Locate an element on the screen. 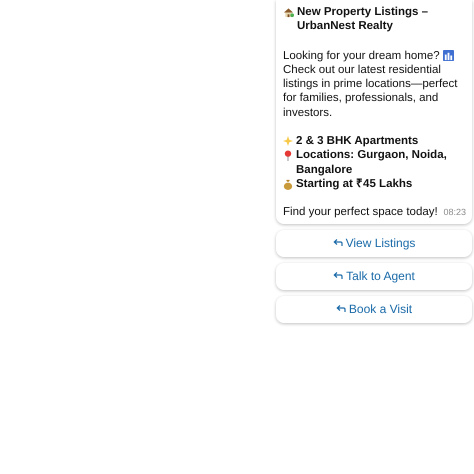  closing-text: Find your perfect space today! is located at coordinates (360, 212).